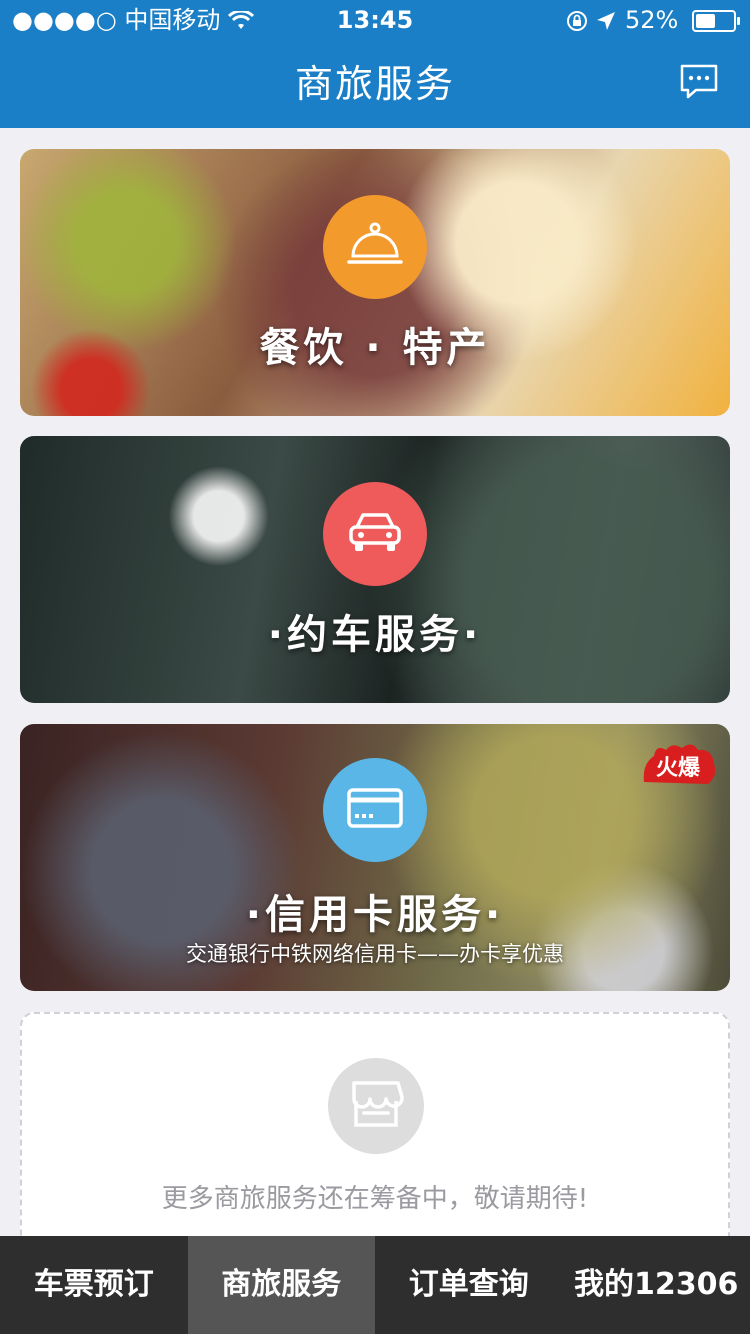 The width and height of the screenshot is (750, 1334). What do you see at coordinates (716, 21) in the screenshot?
I see `battery-icon` at bounding box center [716, 21].